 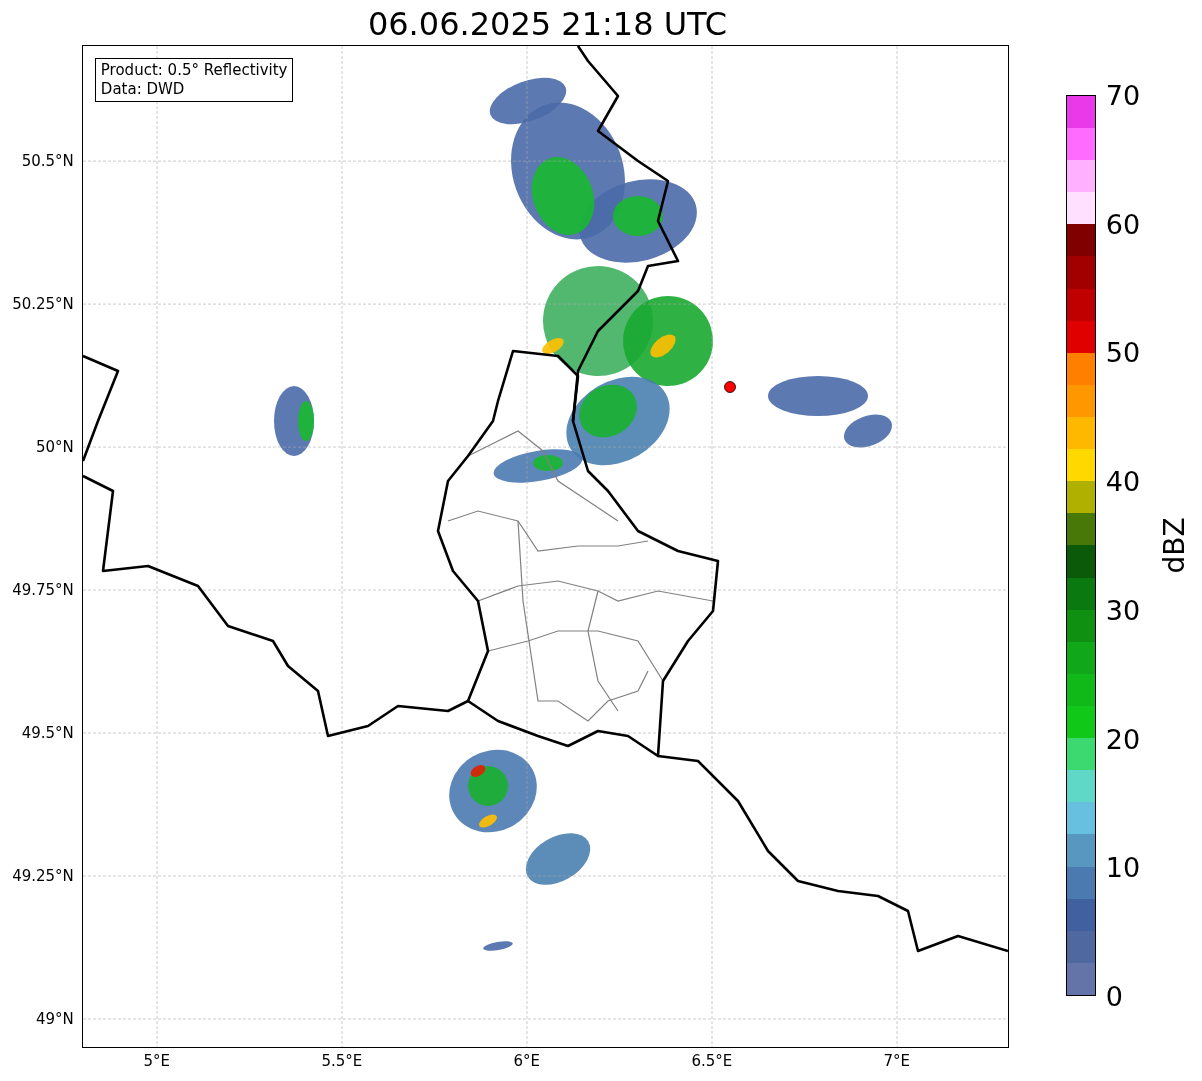 What do you see at coordinates (43, 590) in the screenshot?
I see `latitude-label: 49.75°N` at bounding box center [43, 590].